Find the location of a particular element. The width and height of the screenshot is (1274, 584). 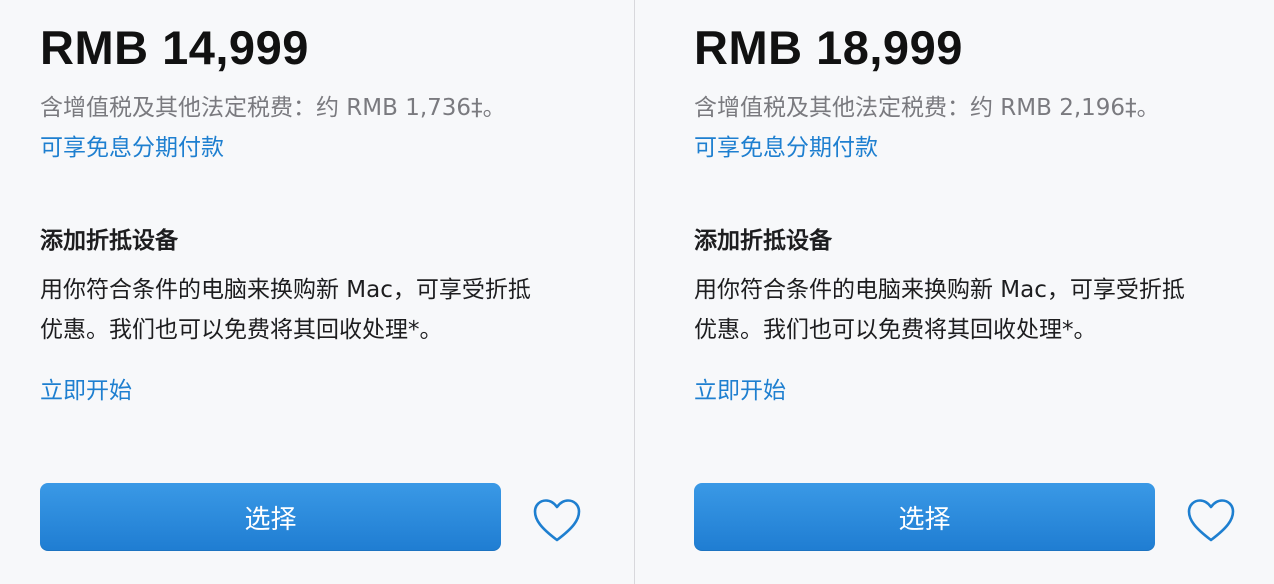

tax-note: 含增值税及其他法定税费：约 RMB 1,736‡。 is located at coordinates (273, 108).